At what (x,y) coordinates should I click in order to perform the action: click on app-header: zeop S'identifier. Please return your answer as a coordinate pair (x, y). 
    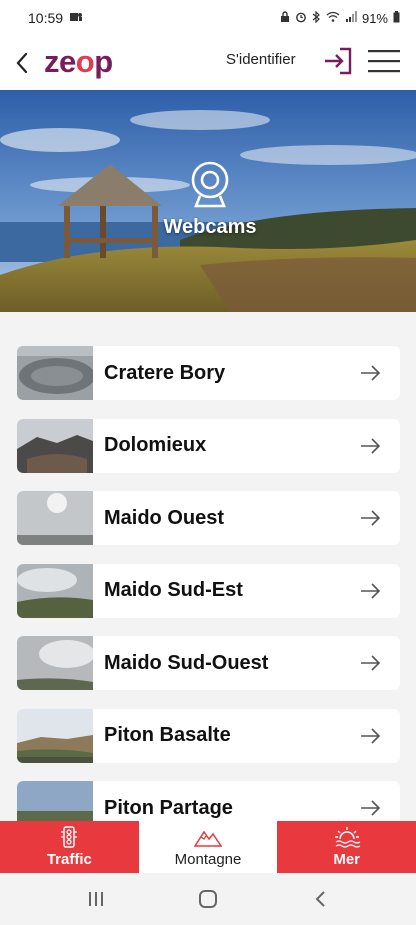
    Looking at the image, I should click on (208, 63).